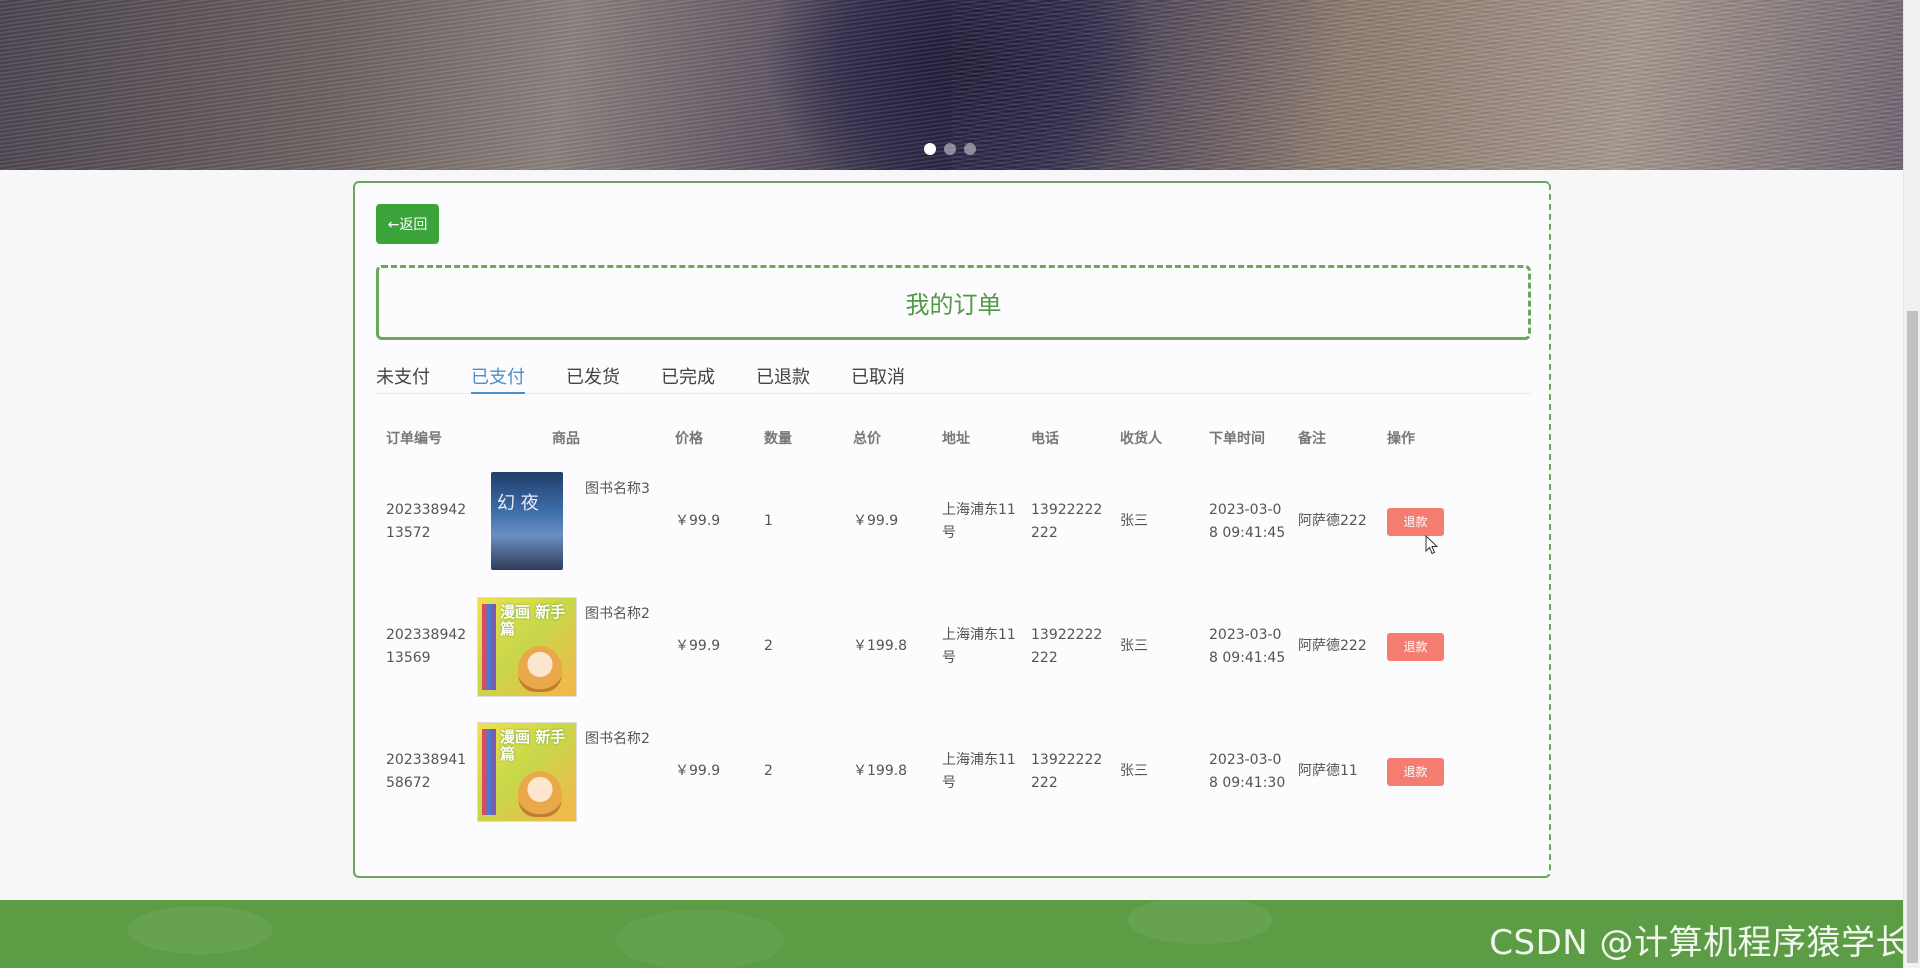 Image resolution: width=1920 pixels, height=968 pixels. Describe the element at coordinates (498, 376) in the screenshot. I see `tab-paid: 已支付` at that location.